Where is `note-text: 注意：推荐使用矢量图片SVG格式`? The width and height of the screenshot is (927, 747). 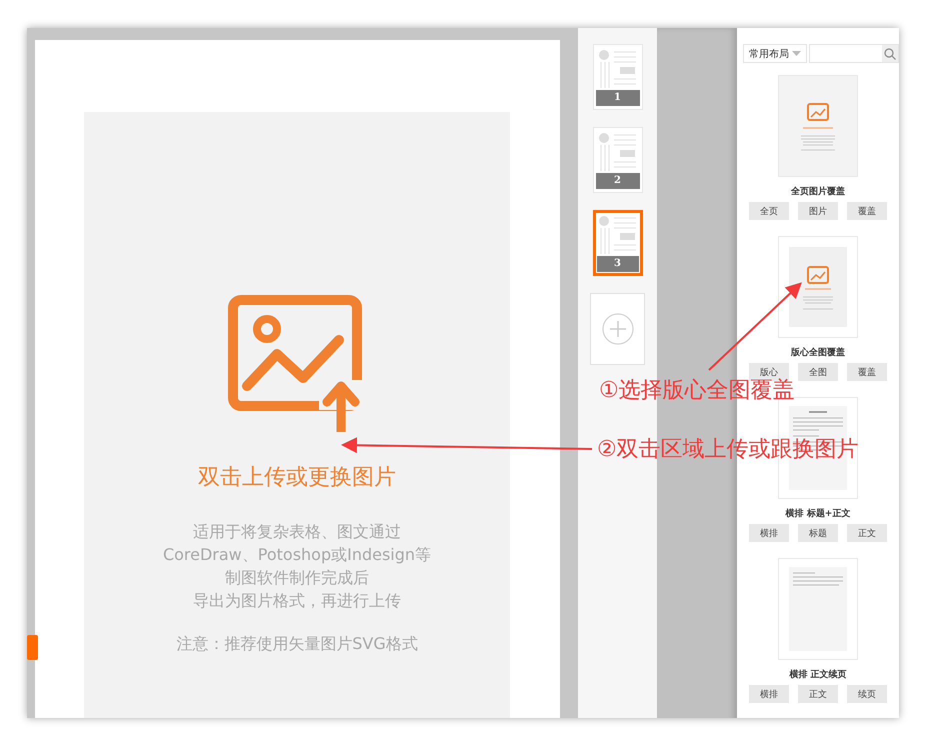 note-text: 注意：推荐使用矢量图片SVG格式 is located at coordinates (297, 644).